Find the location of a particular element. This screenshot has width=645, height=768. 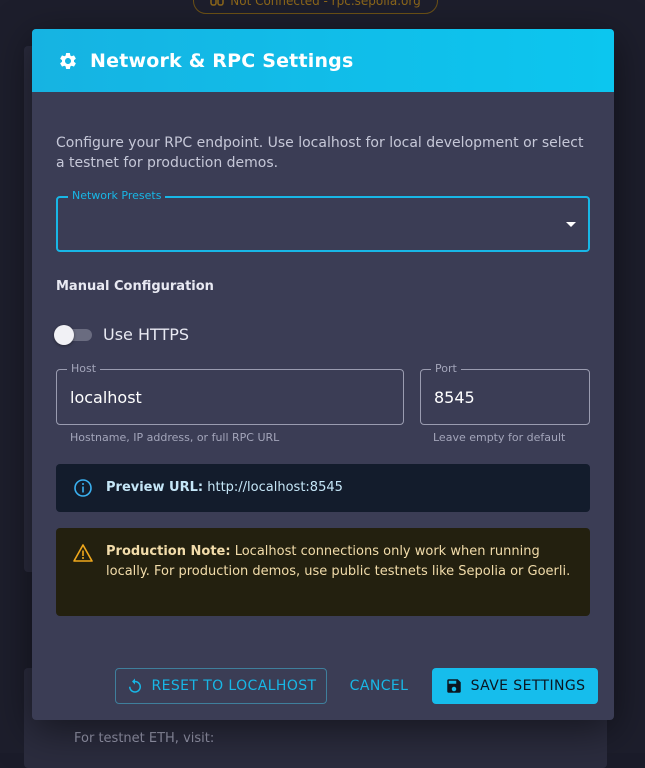

dialog-header: Network & RPC Settings is located at coordinates (323, 60).